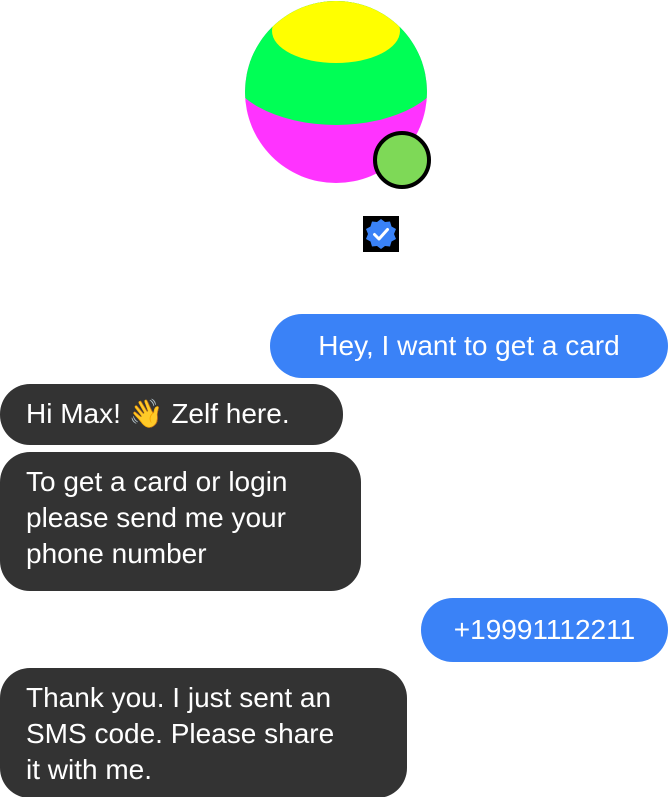 Image resolution: width=670 pixels, height=797 pixels. Describe the element at coordinates (402, 160) in the screenshot. I see `online-status-indicator` at that location.